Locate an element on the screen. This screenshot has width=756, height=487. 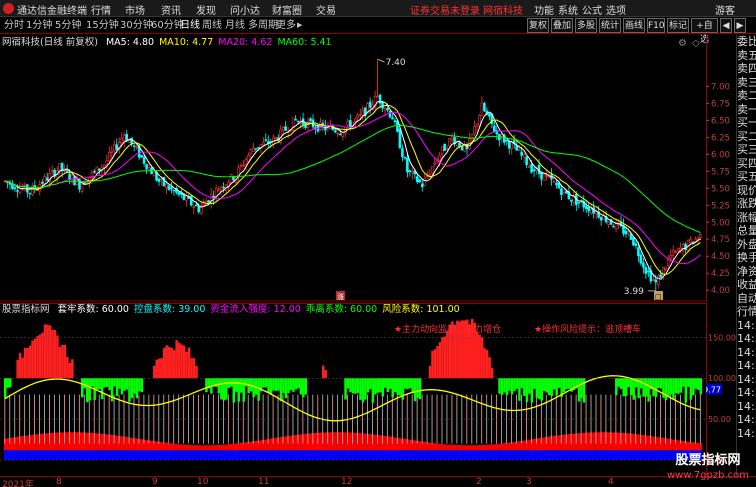
menu-system: 系统 is located at coordinates (568, 9).